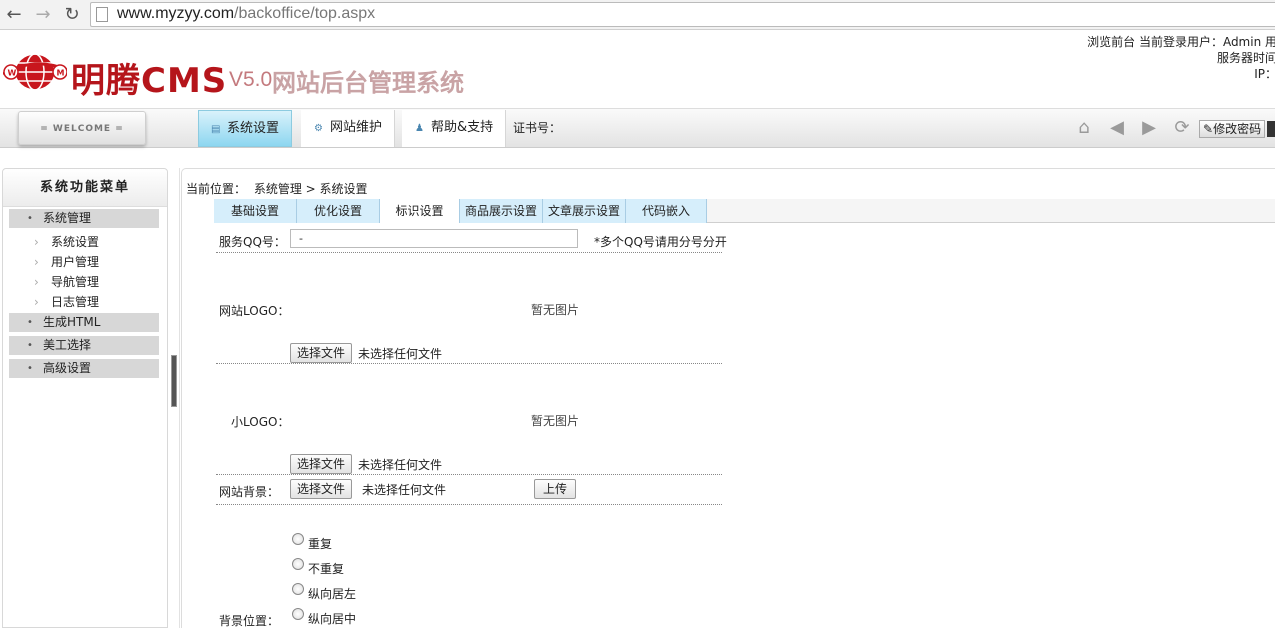 The height and width of the screenshot is (629, 1275). I want to click on qq-hint: *多个QQ号请用分号分开, so click(660, 242).